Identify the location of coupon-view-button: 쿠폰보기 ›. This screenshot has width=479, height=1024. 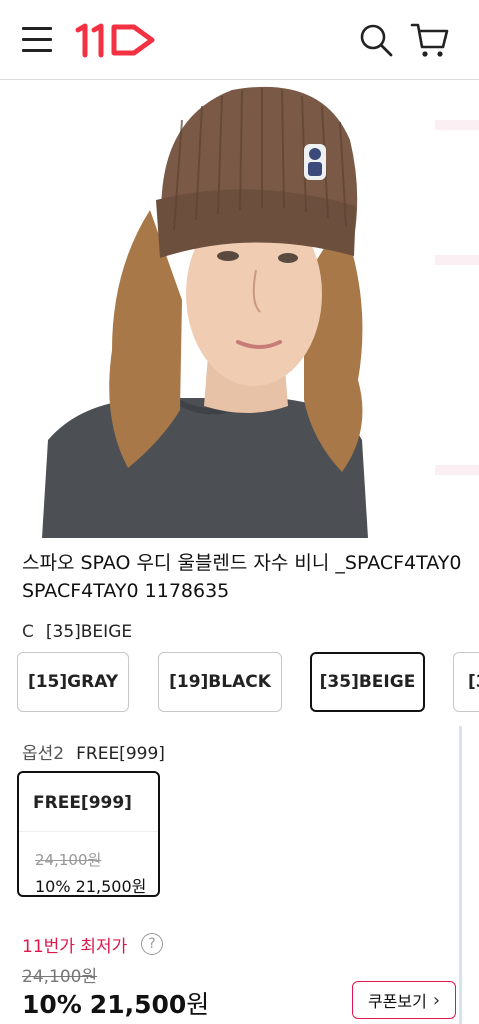
(404, 1000).